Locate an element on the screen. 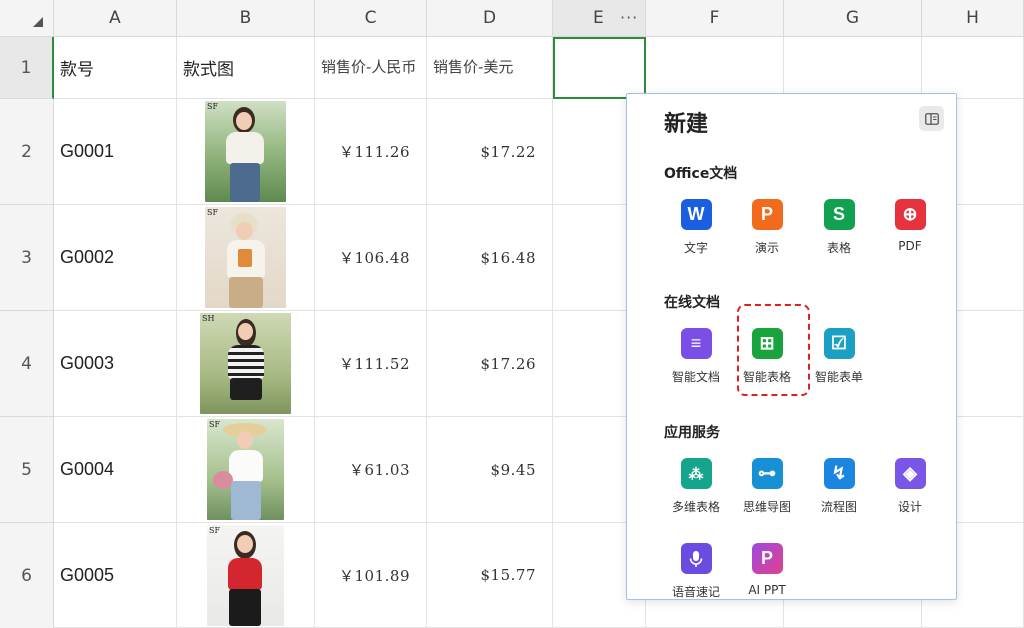  new-presentation-button: P 演示 is located at coordinates (767, 227).